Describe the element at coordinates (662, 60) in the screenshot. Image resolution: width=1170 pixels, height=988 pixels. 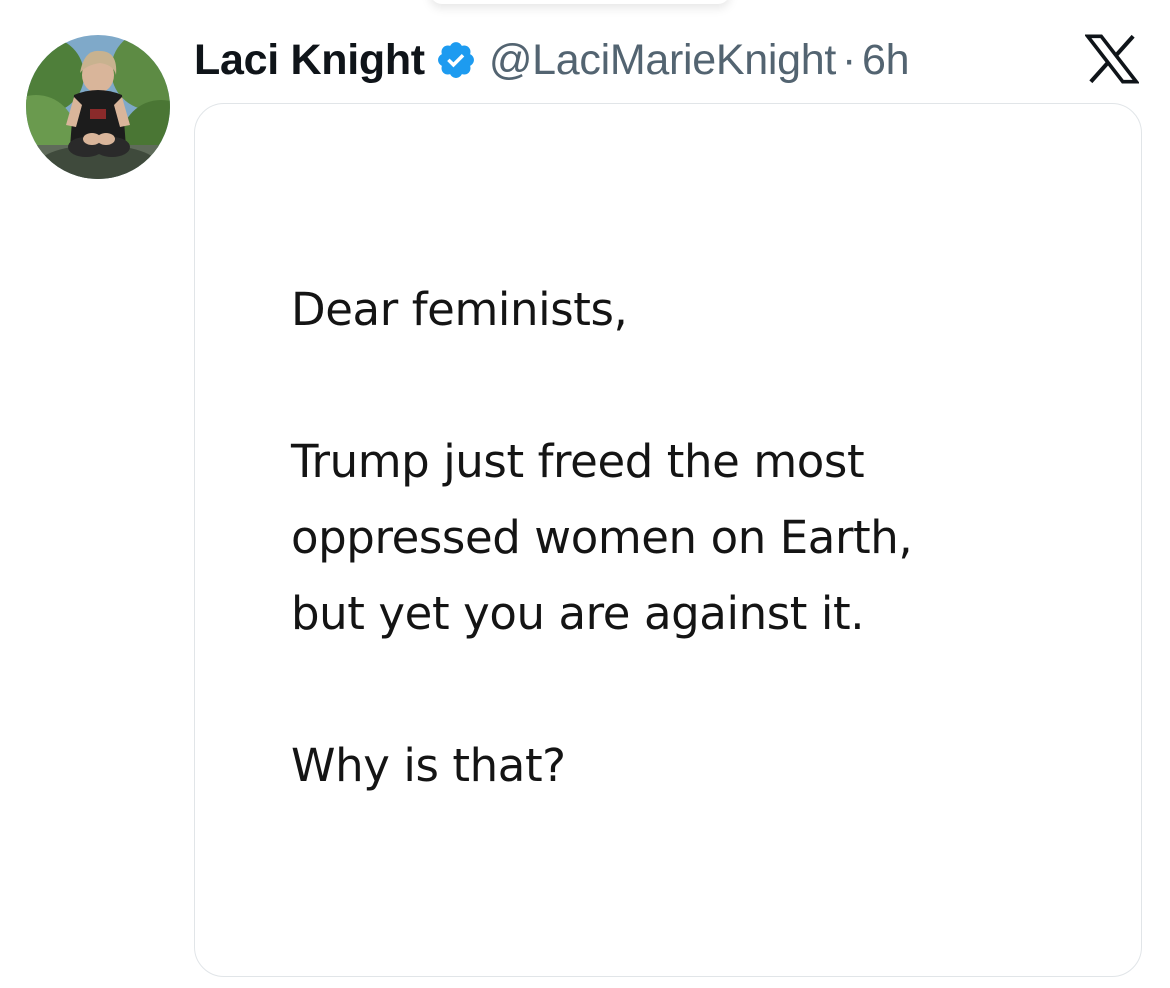
I see `author-handle: @LaciMarieKnight` at that location.